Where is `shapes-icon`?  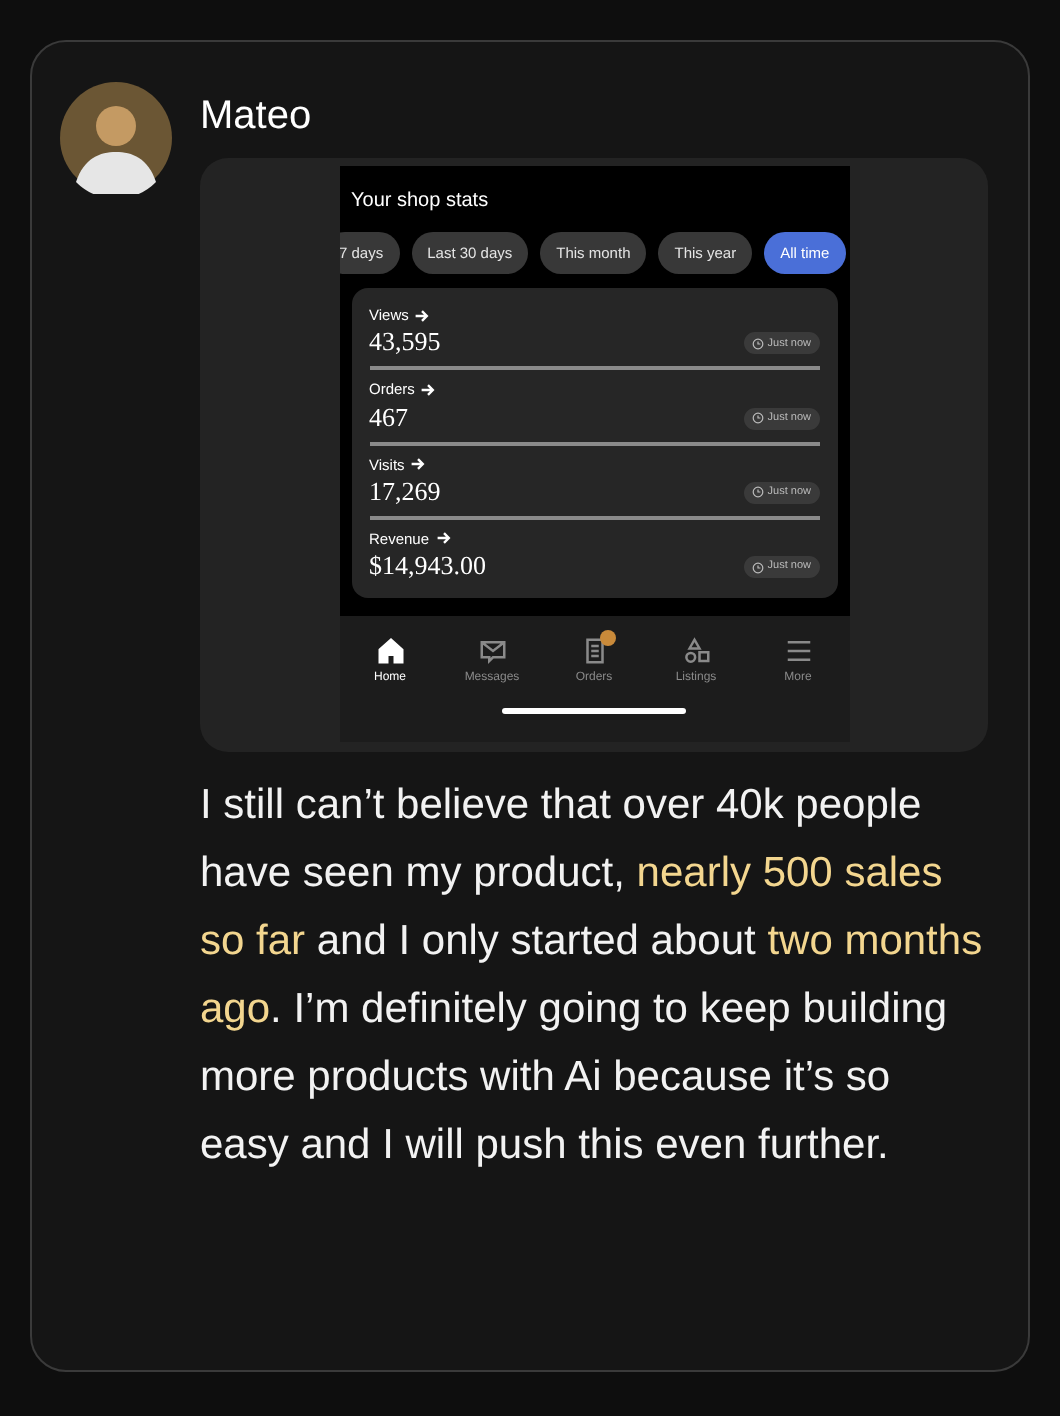 shapes-icon is located at coordinates (696, 651).